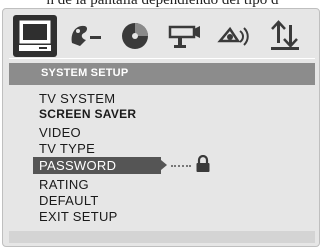 This screenshot has width=325, height=249. What do you see at coordinates (69, 200) in the screenshot?
I see `menu-item-default: DEFAULT` at bounding box center [69, 200].